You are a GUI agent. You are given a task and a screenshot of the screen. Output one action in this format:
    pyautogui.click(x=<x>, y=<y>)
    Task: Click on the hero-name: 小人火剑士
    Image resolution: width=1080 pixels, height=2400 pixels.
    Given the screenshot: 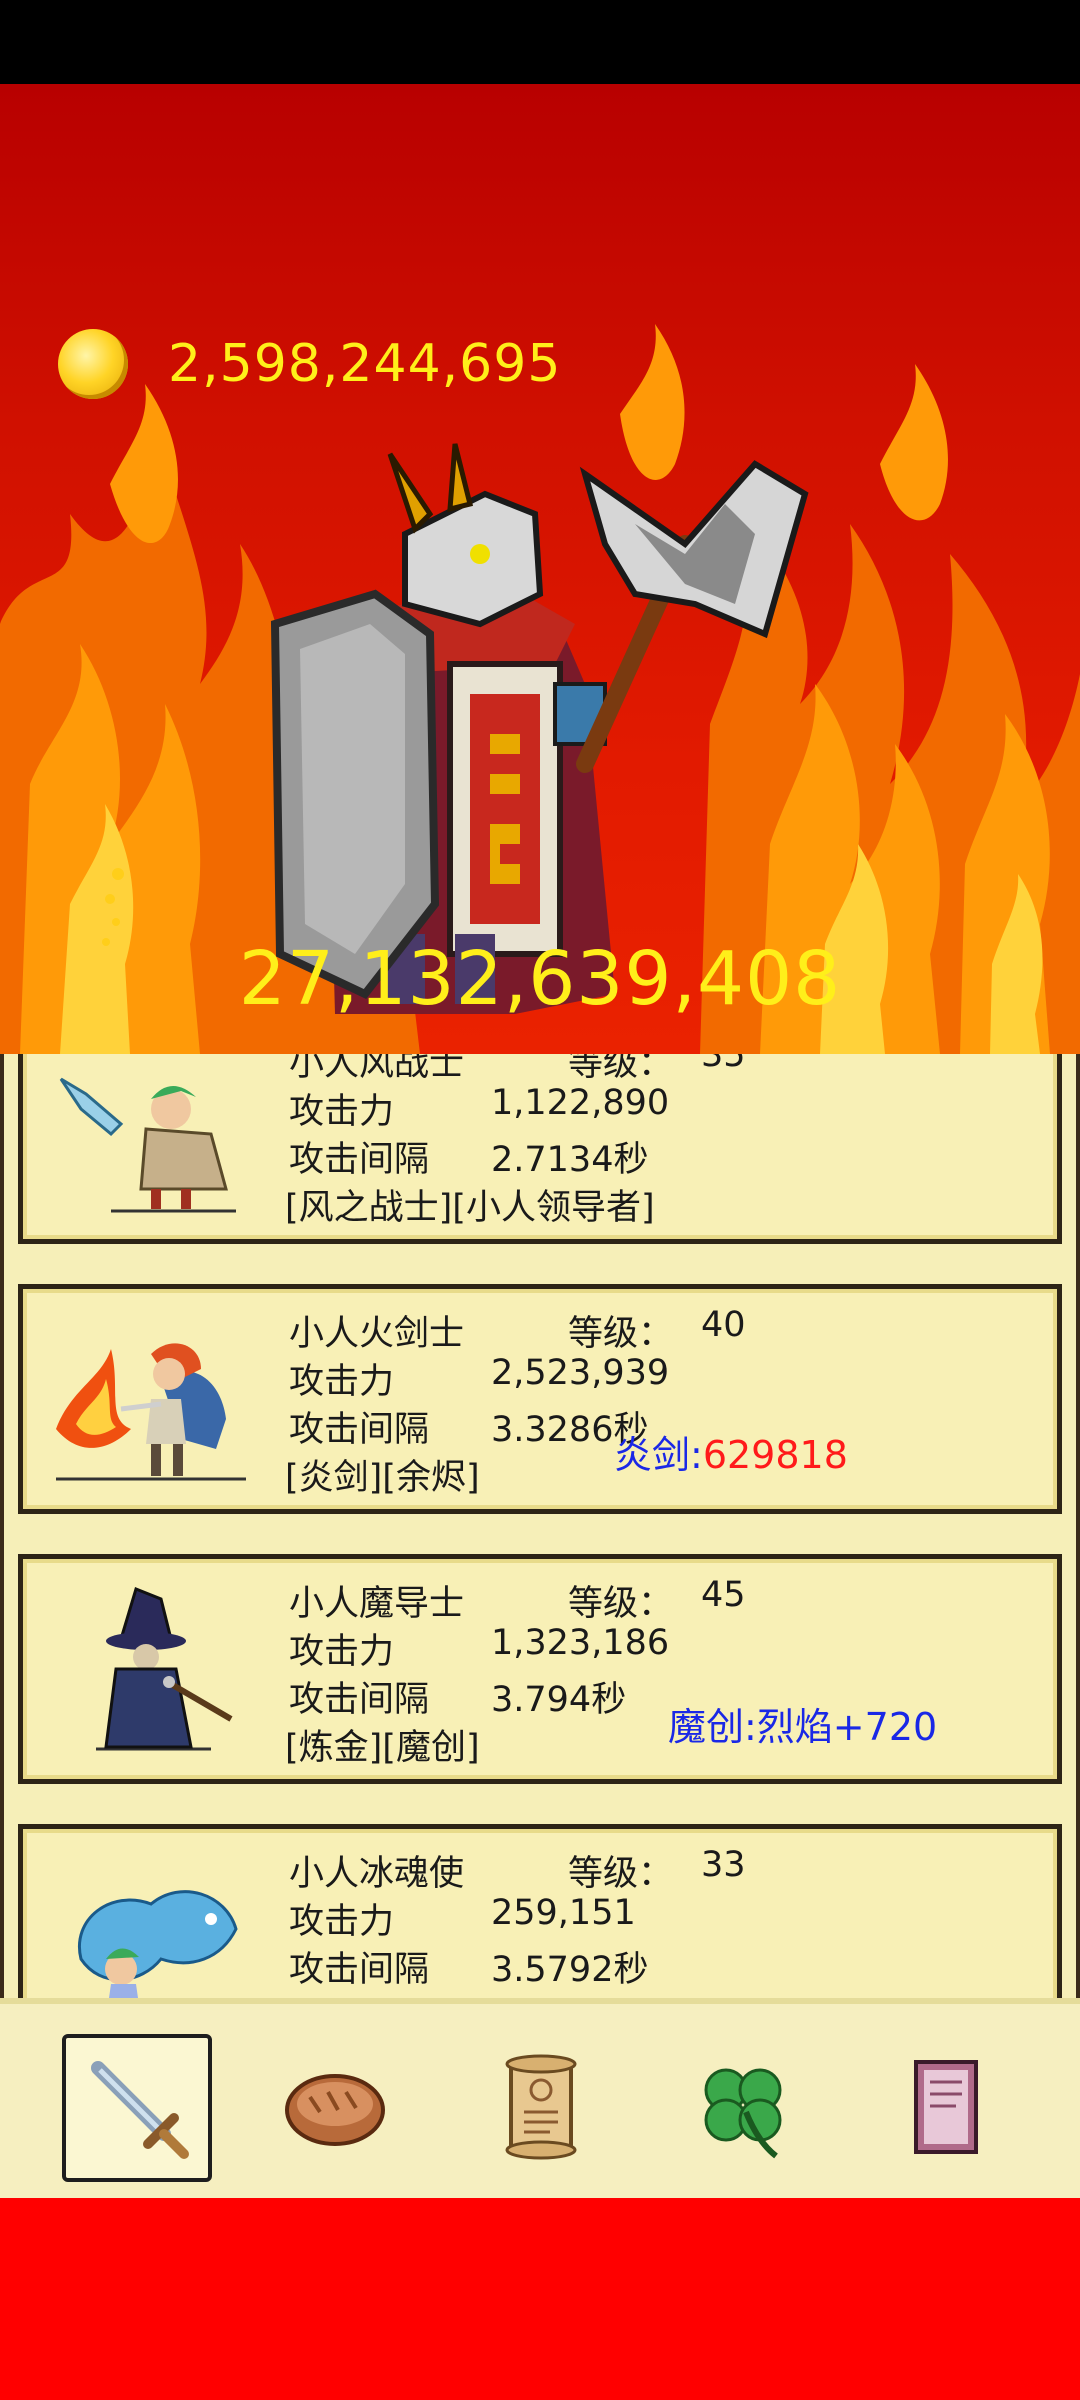 What is the action you would take?
    pyautogui.click(x=377, y=1334)
    